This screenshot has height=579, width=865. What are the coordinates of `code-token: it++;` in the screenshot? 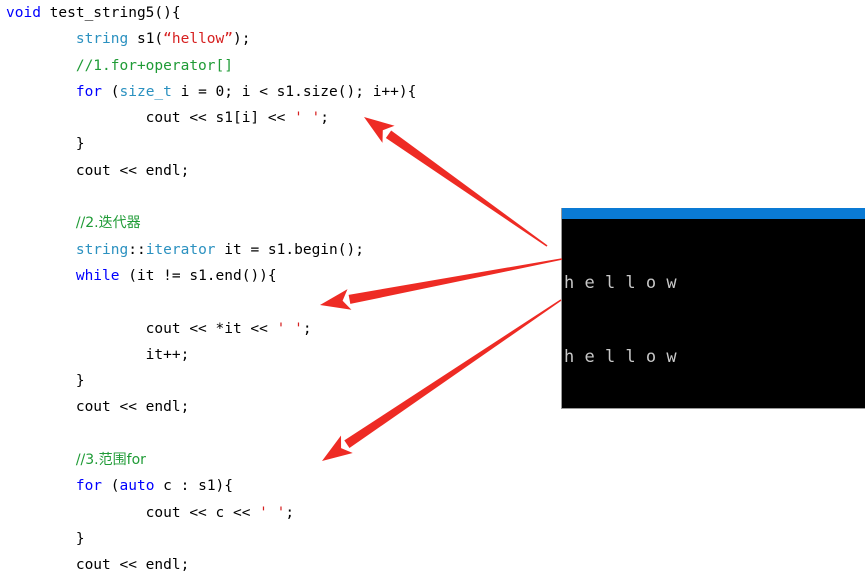 It's located at (98, 354).